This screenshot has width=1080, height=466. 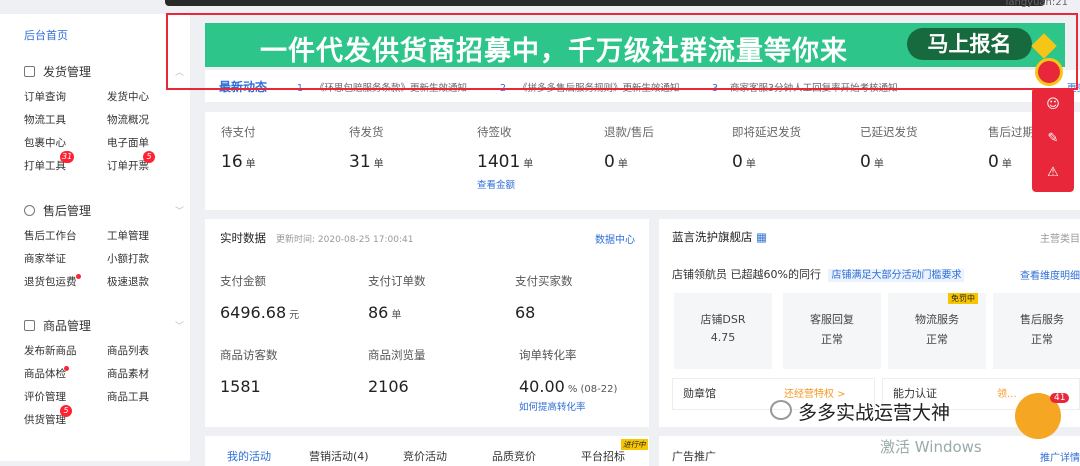 I want to click on metric-label: 支付订单数, so click(x=397, y=281).